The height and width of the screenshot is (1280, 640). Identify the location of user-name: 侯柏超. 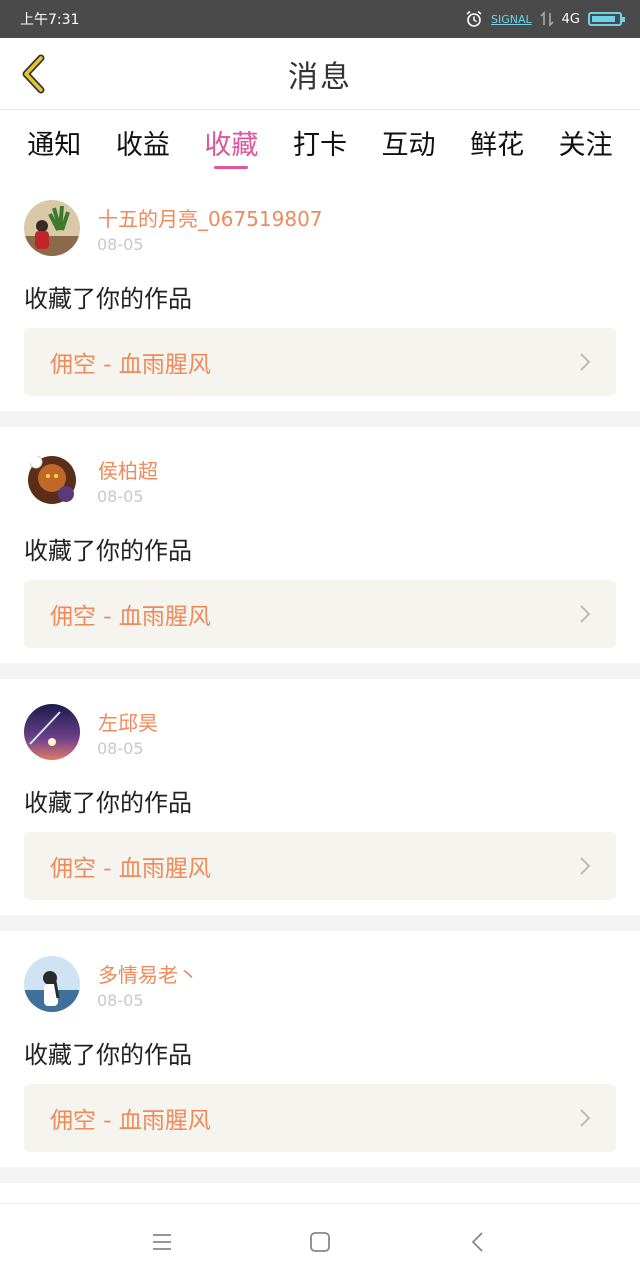
(128, 469).